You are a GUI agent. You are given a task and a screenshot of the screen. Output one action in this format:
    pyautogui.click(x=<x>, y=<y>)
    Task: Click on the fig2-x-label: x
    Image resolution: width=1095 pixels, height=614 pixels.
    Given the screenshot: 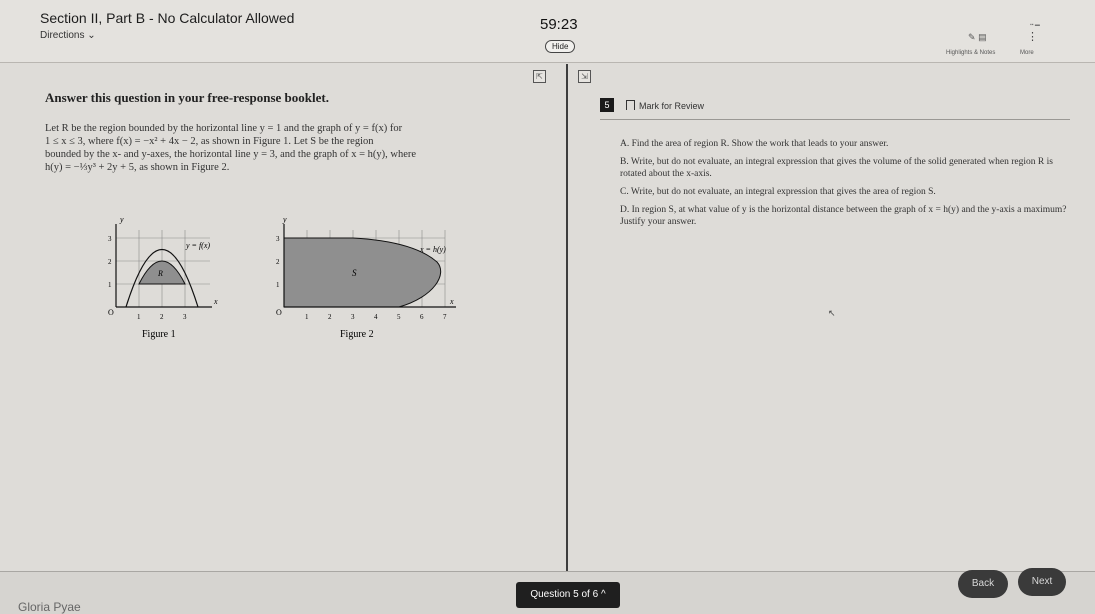 What is the action you would take?
    pyautogui.click(x=451, y=301)
    